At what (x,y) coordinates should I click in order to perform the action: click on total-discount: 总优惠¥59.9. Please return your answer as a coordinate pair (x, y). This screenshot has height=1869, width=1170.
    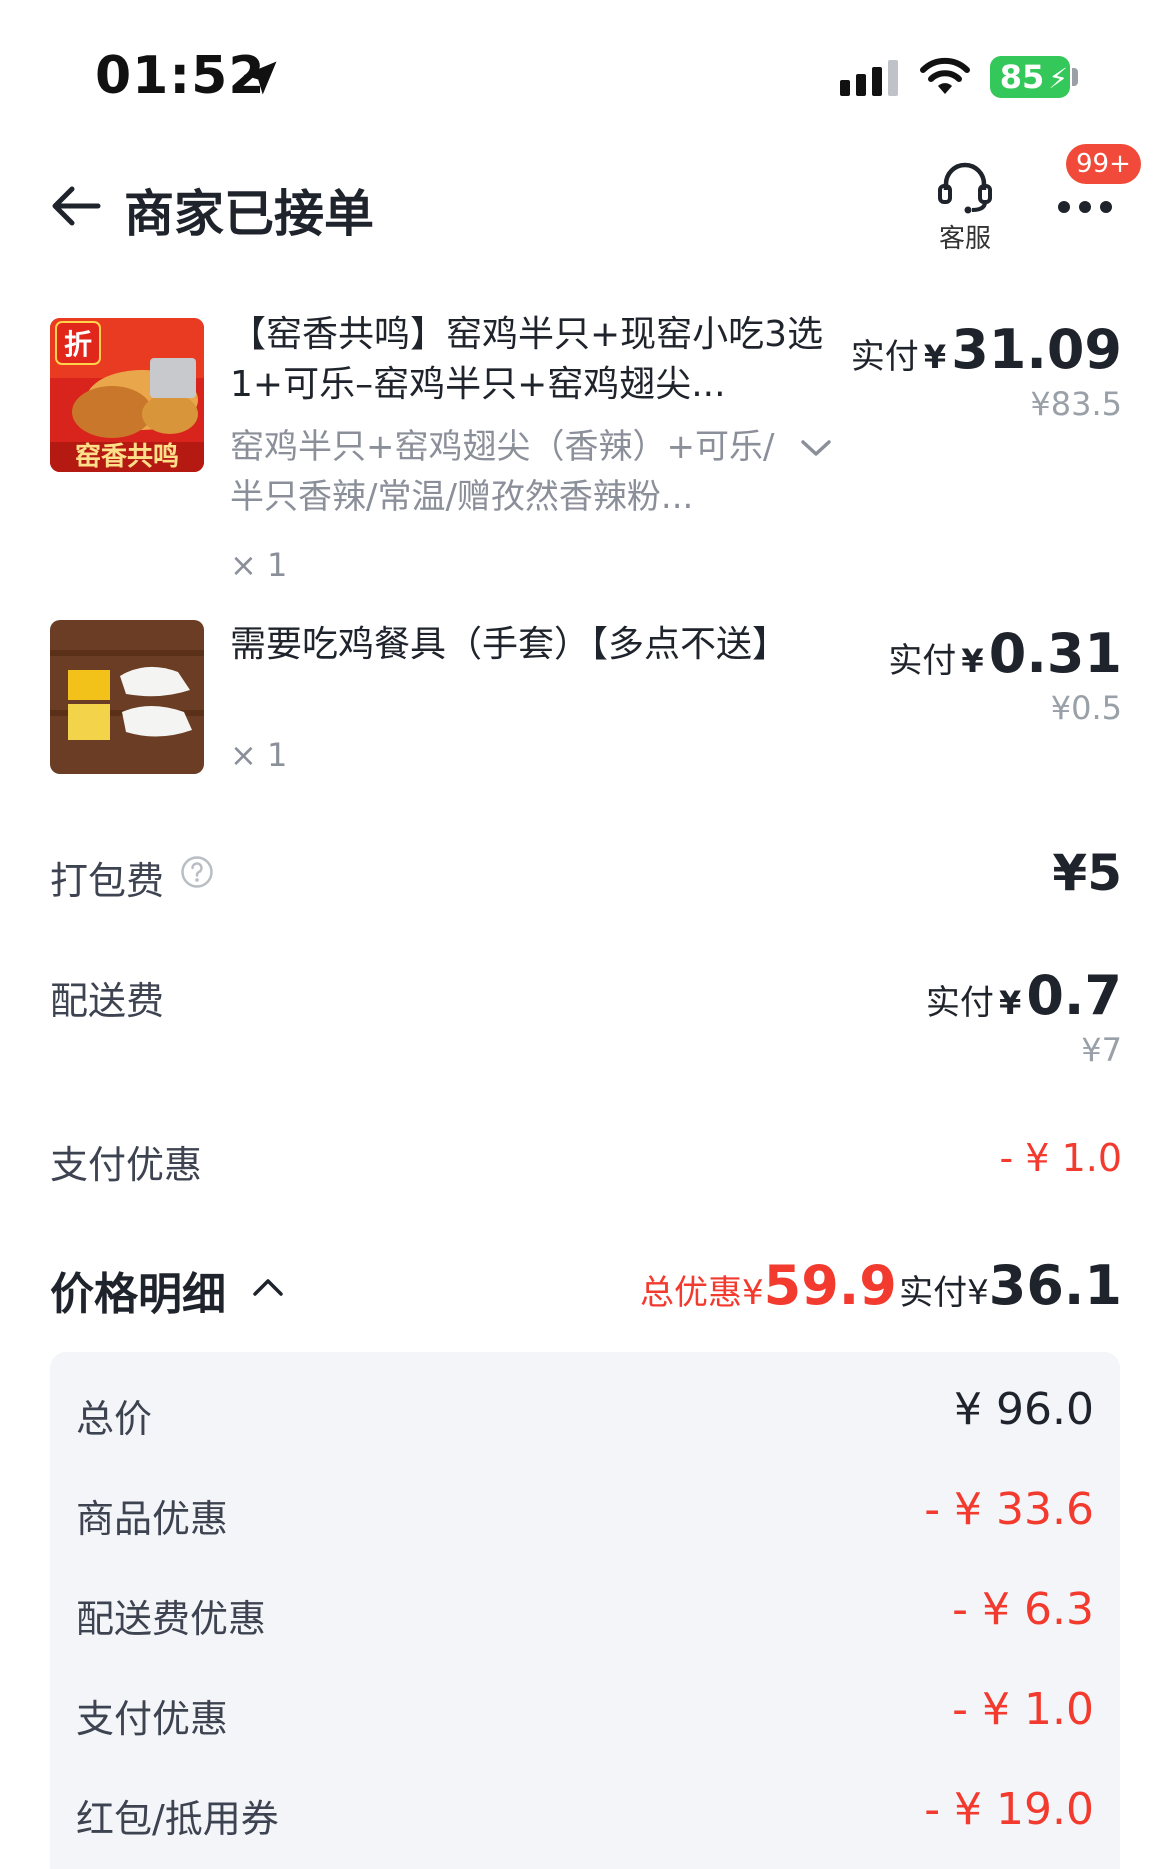
    Looking at the image, I should click on (768, 1285).